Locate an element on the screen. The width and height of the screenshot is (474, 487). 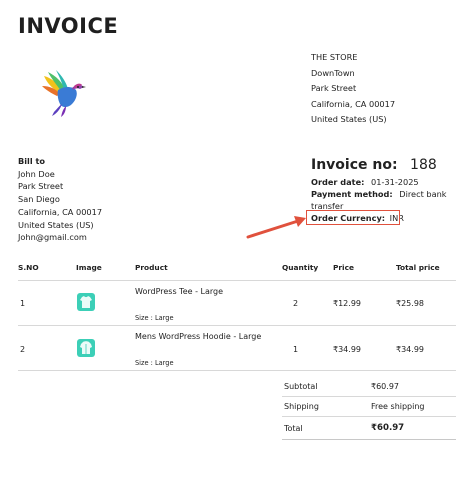
bird-logo is located at coordinates (64, 92).